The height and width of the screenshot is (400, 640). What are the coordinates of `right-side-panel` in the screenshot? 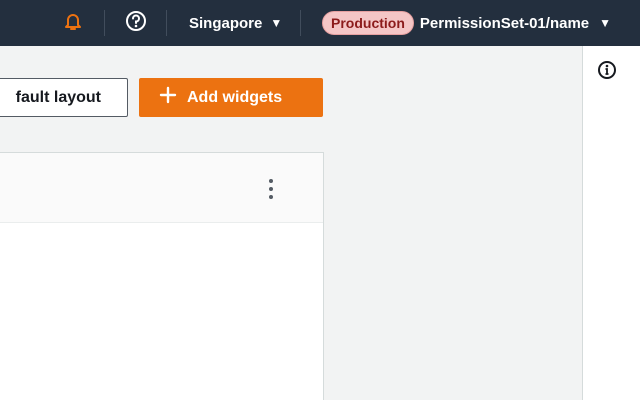 It's located at (611, 223).